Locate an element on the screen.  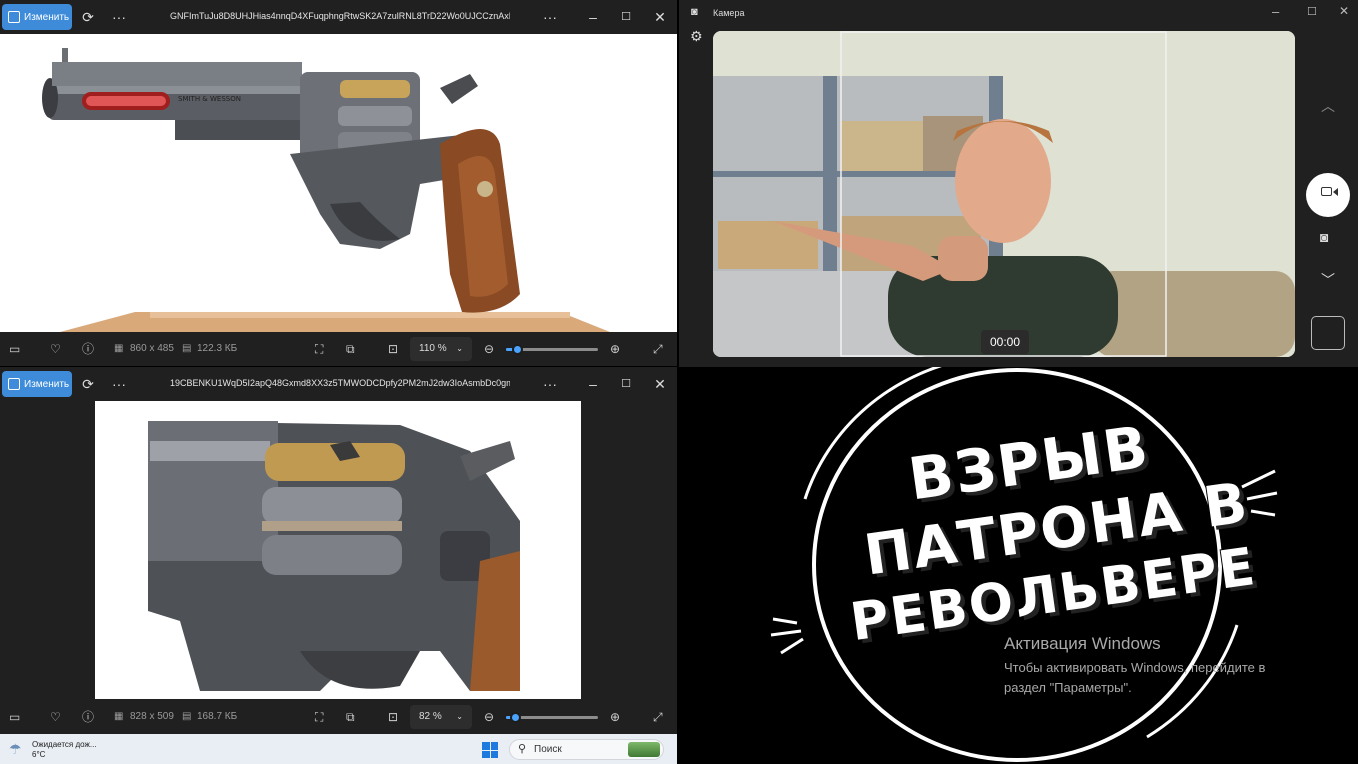
camera-window-title: Камера is located at coordinates (729, 13).